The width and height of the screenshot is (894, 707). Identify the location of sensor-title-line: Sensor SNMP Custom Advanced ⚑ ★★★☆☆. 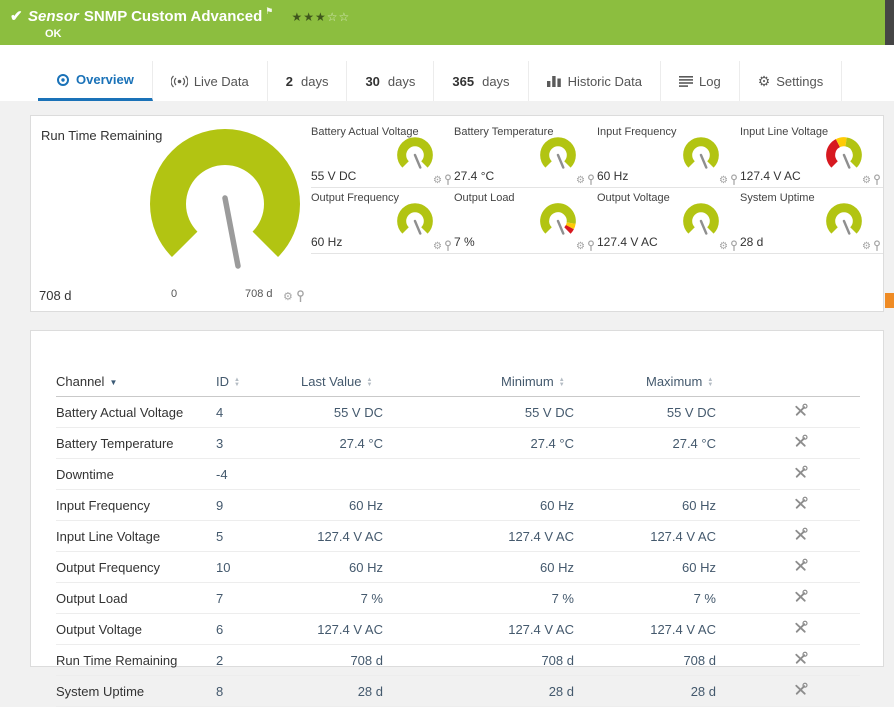
(189, 15).